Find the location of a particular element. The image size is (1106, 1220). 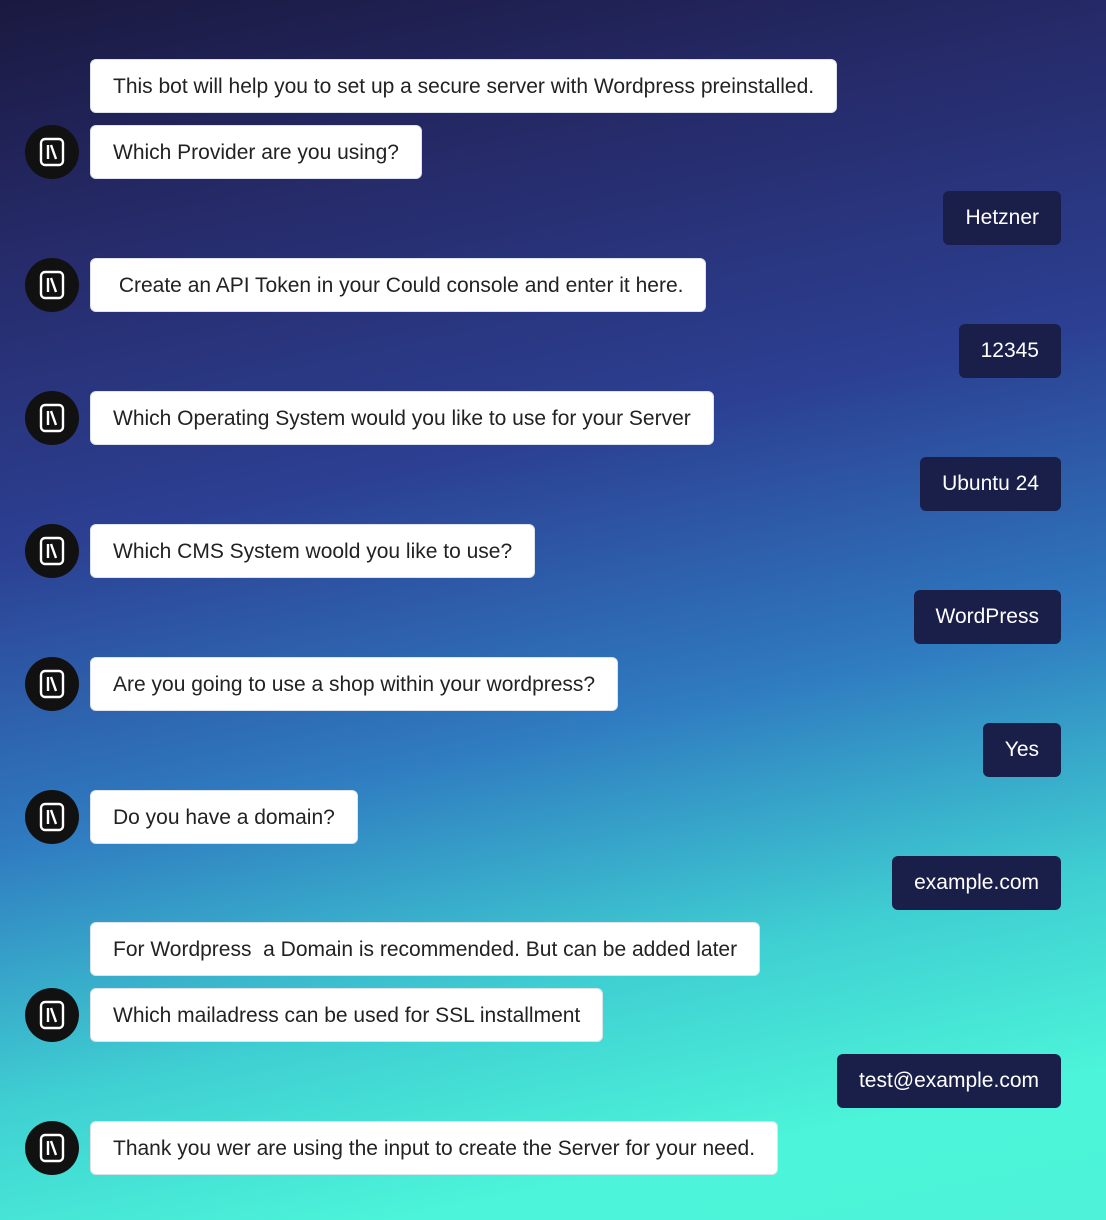

user-message-text: Yes is located at coordinates (1021, 750).